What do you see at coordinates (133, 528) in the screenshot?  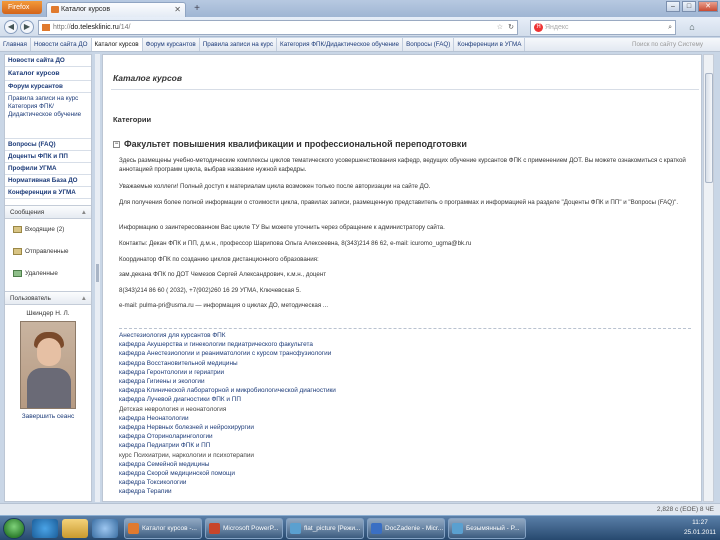 I see `firefox-icon` at bounding box center [133, 528].